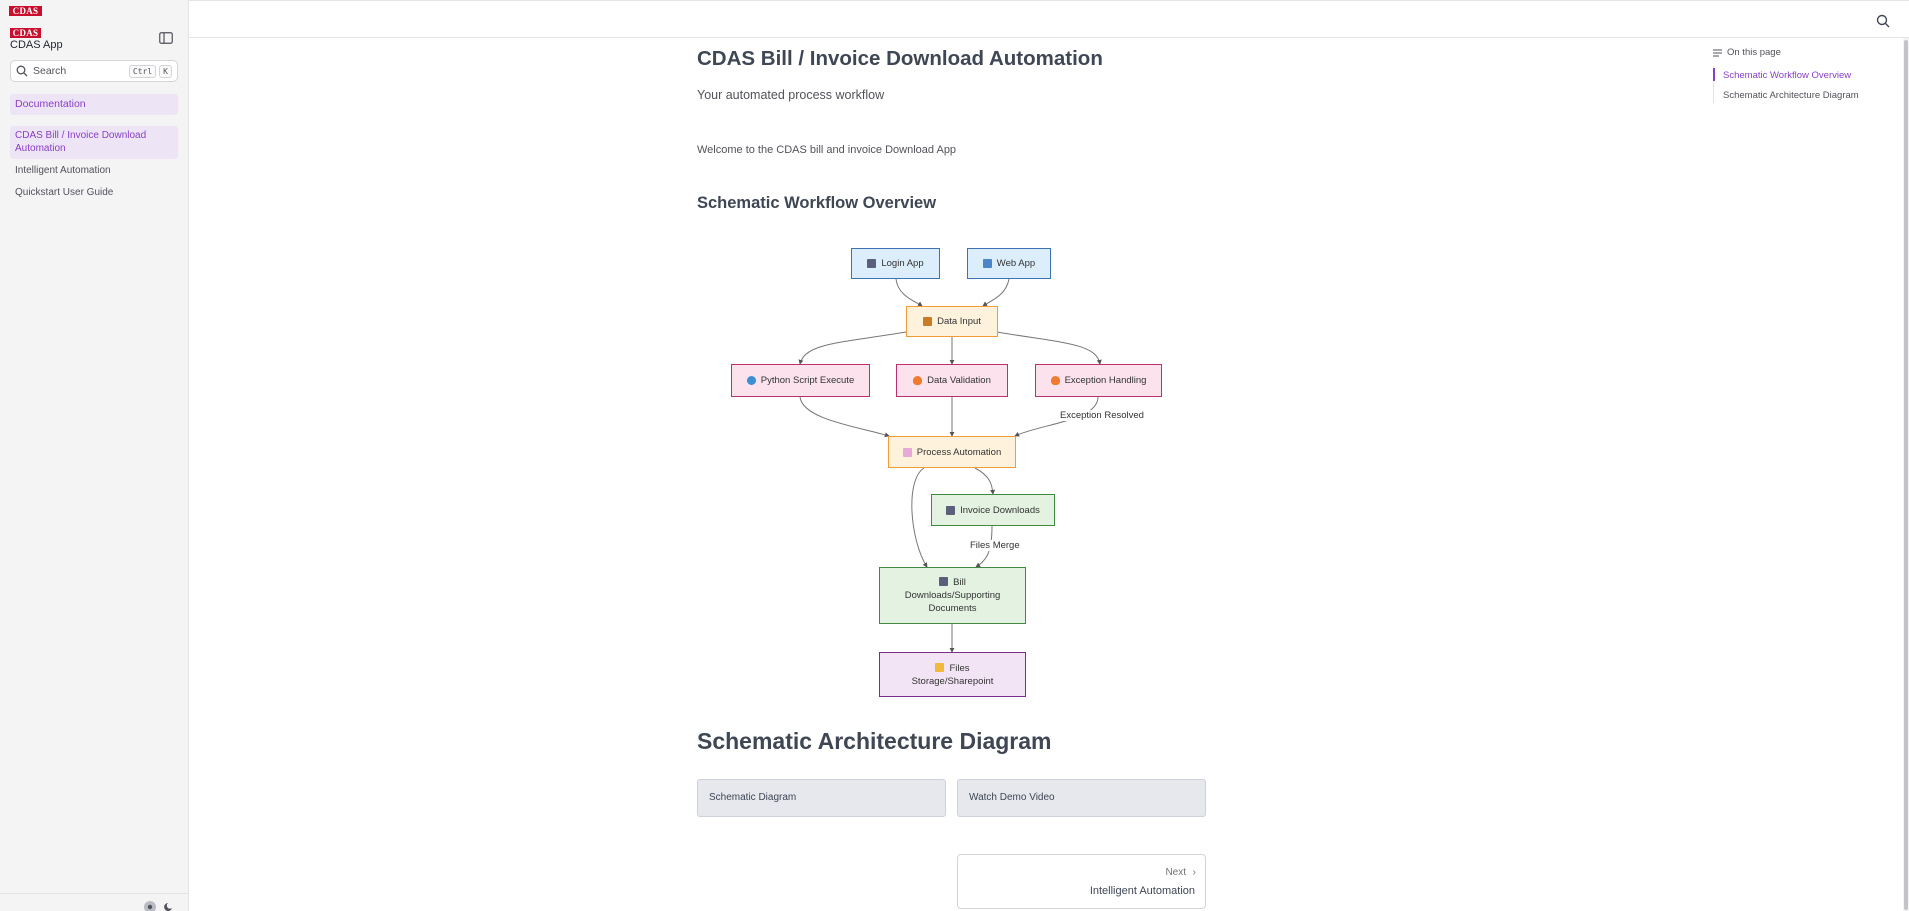 The width and height of the screenshot is (1909, 911). What do you see at coordinates (807, 380) in the screenshot?
I see `node-label: Python Script Execute` at bounding box center [807, 380].